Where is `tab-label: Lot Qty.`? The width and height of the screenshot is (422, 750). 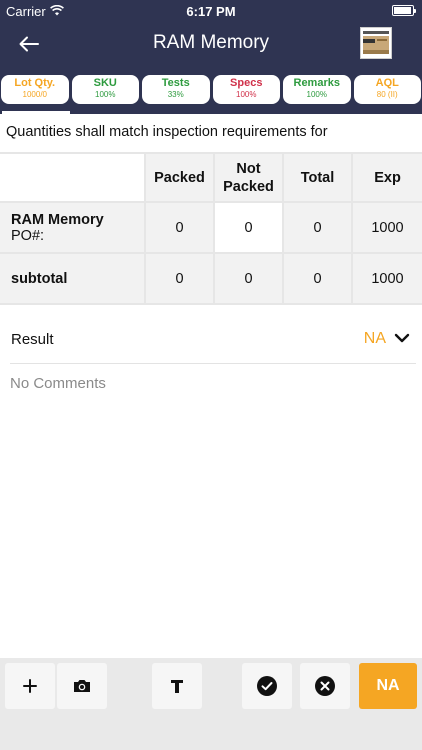 tab-label: Lot Qty. is located at coordinates (35, 83).